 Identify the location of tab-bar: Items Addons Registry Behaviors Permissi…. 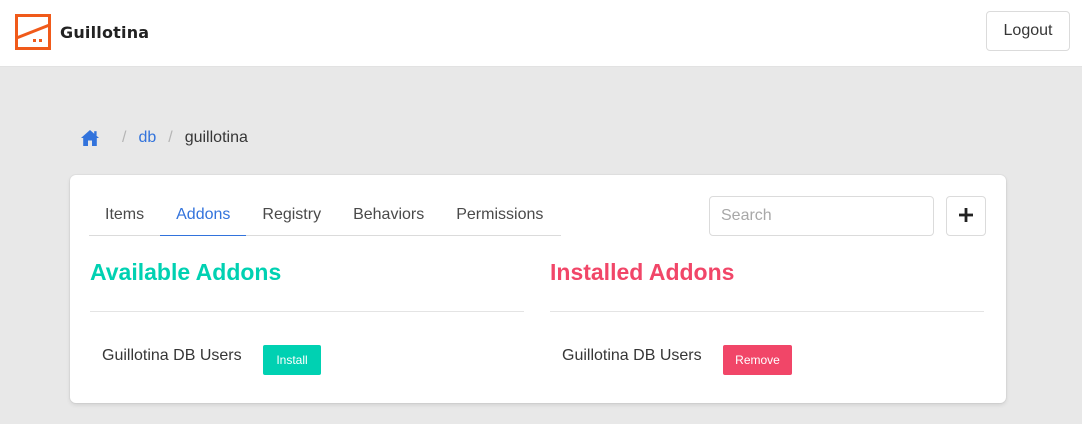
(325, 215).